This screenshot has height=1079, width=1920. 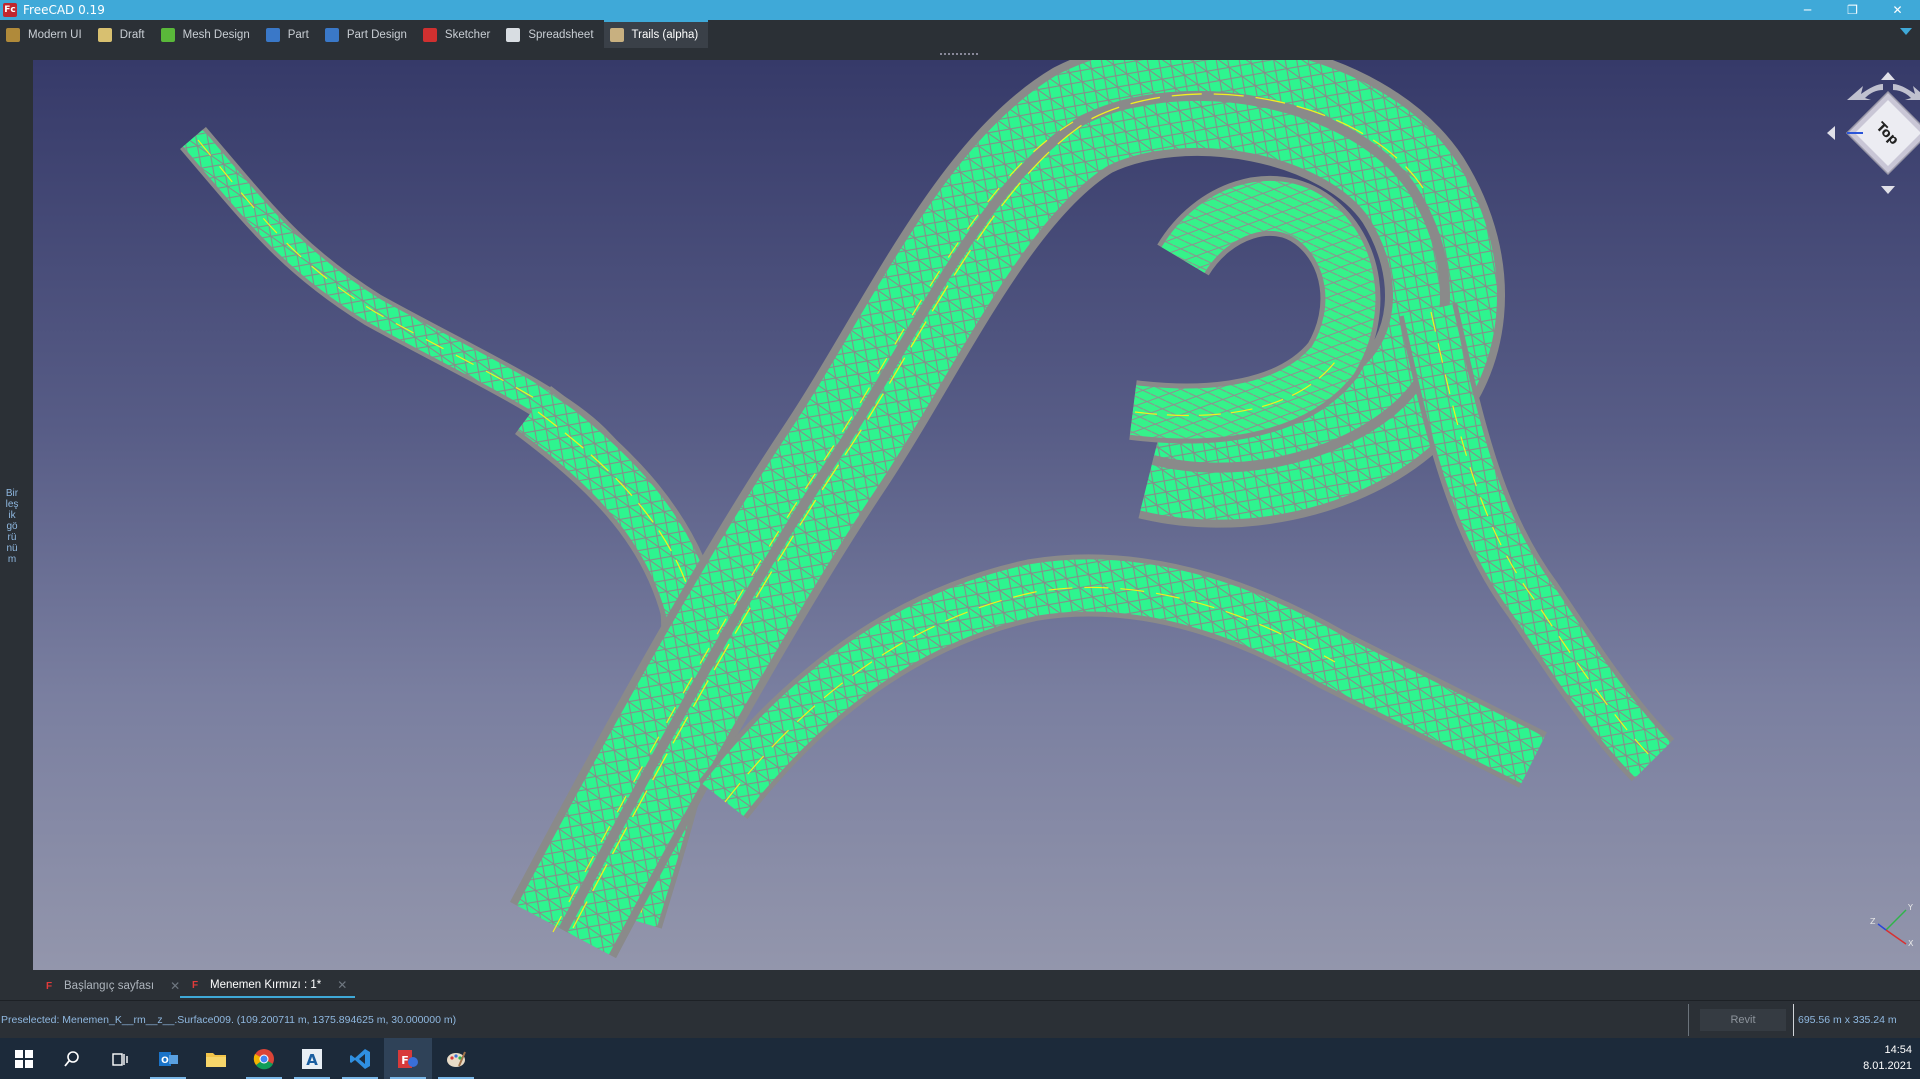 What do you see at coordinates (376, 35) in the screenshot?
I see `tab-label: Part Design` at bounding box center [376, 35].